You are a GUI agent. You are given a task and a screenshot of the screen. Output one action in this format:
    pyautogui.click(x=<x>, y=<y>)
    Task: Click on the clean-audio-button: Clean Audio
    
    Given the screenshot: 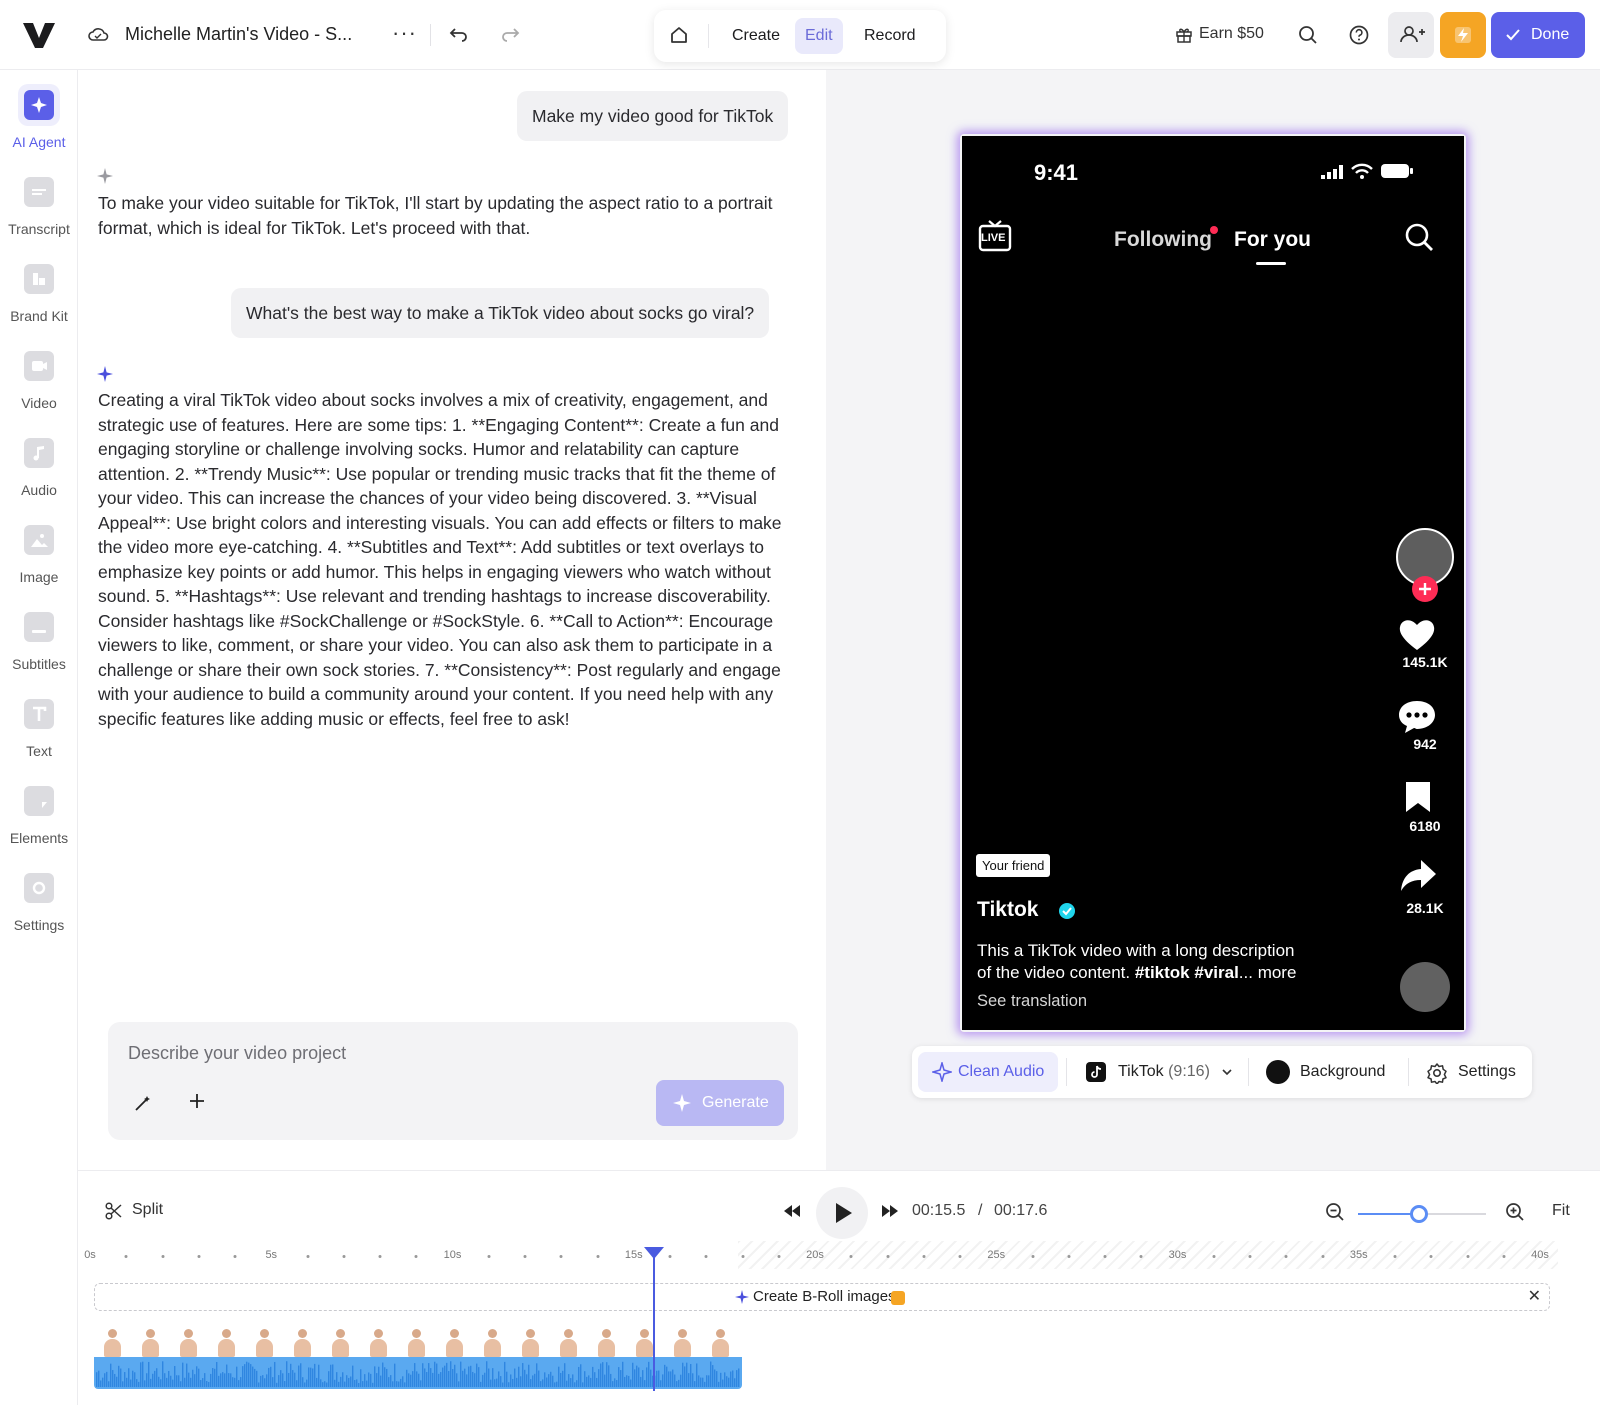 What is the action you would take?
    pyautogui.click(x=988, y=1072)
    